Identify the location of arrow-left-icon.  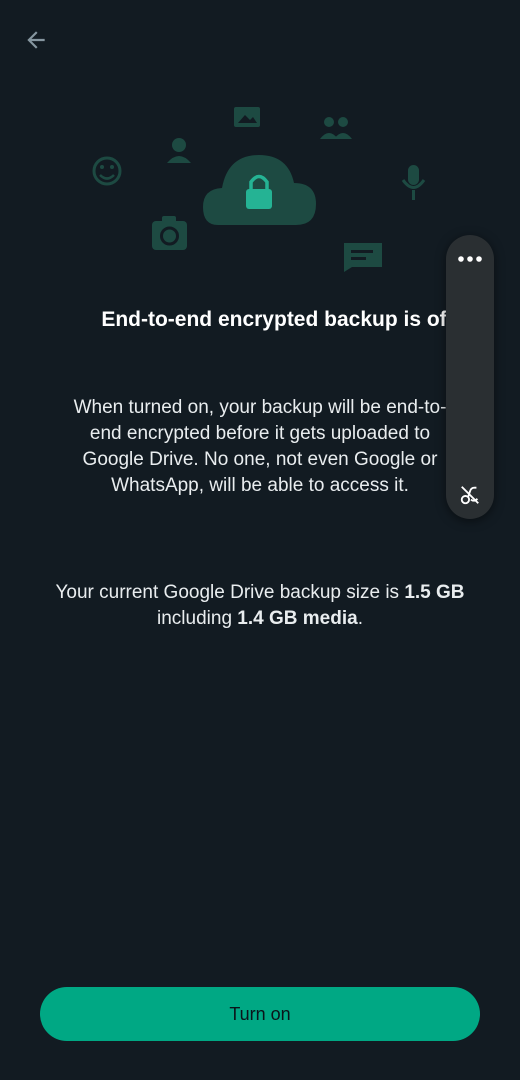
(36, 40).